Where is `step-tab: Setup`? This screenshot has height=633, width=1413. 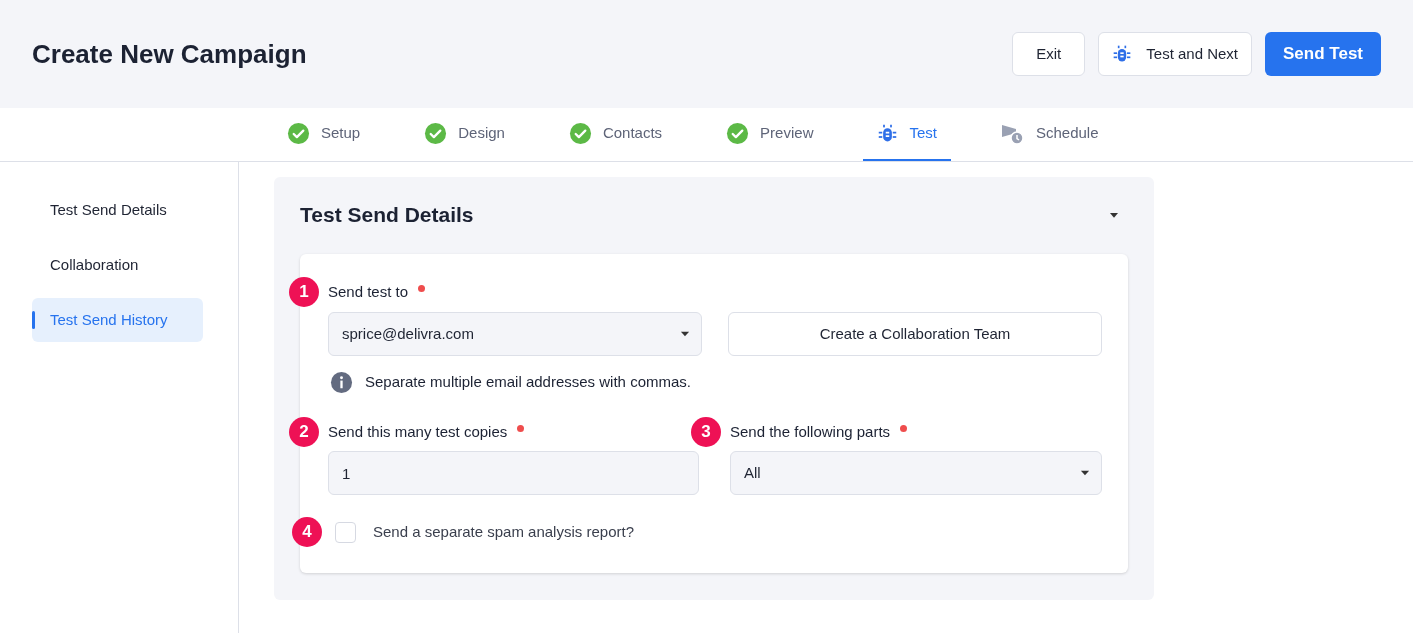 step-tab: Setup is located at coordinates (324, 134).